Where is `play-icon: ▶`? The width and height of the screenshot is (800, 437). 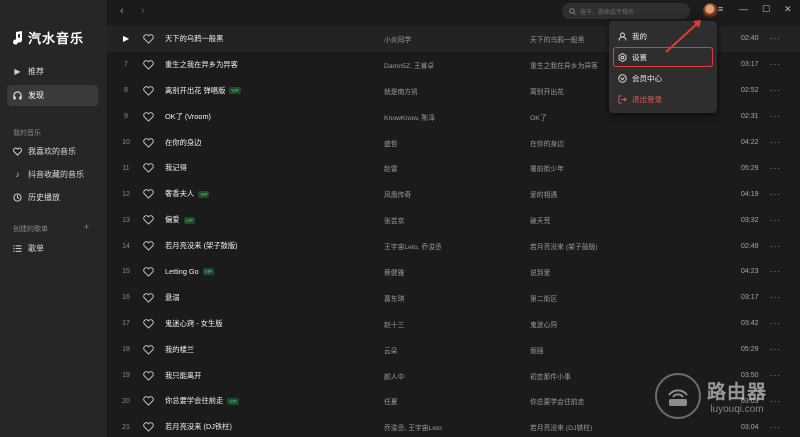 play-icon: ▶ is located at coordinates (126, 38).